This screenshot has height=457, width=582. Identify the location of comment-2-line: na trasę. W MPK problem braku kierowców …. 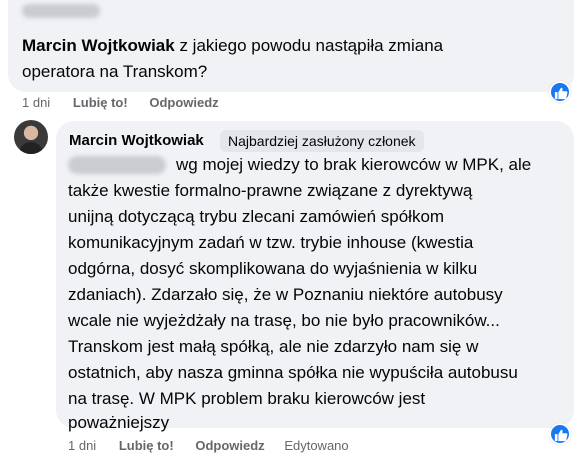
(247, 398).